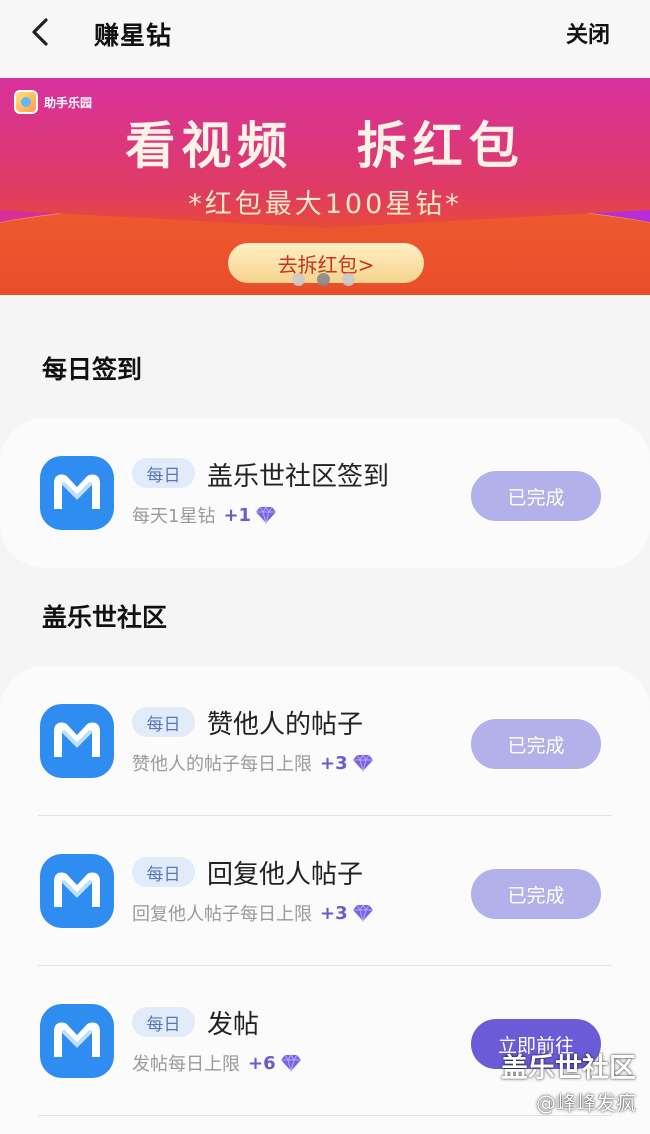  I want to click on watermark-author: @峰峰发疯, so click(586, 1103).